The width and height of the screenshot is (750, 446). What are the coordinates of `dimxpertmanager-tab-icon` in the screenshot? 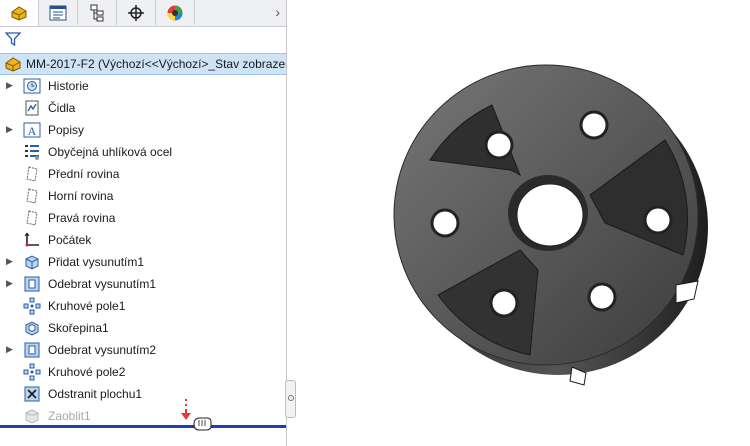 It's located at (136, 12).